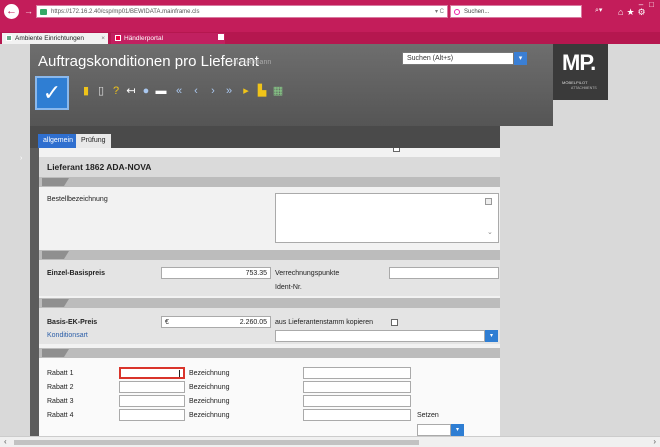  Describe the element at coordinates (380, 336) in the screenshot. I see `konditionsart-select` at that location.